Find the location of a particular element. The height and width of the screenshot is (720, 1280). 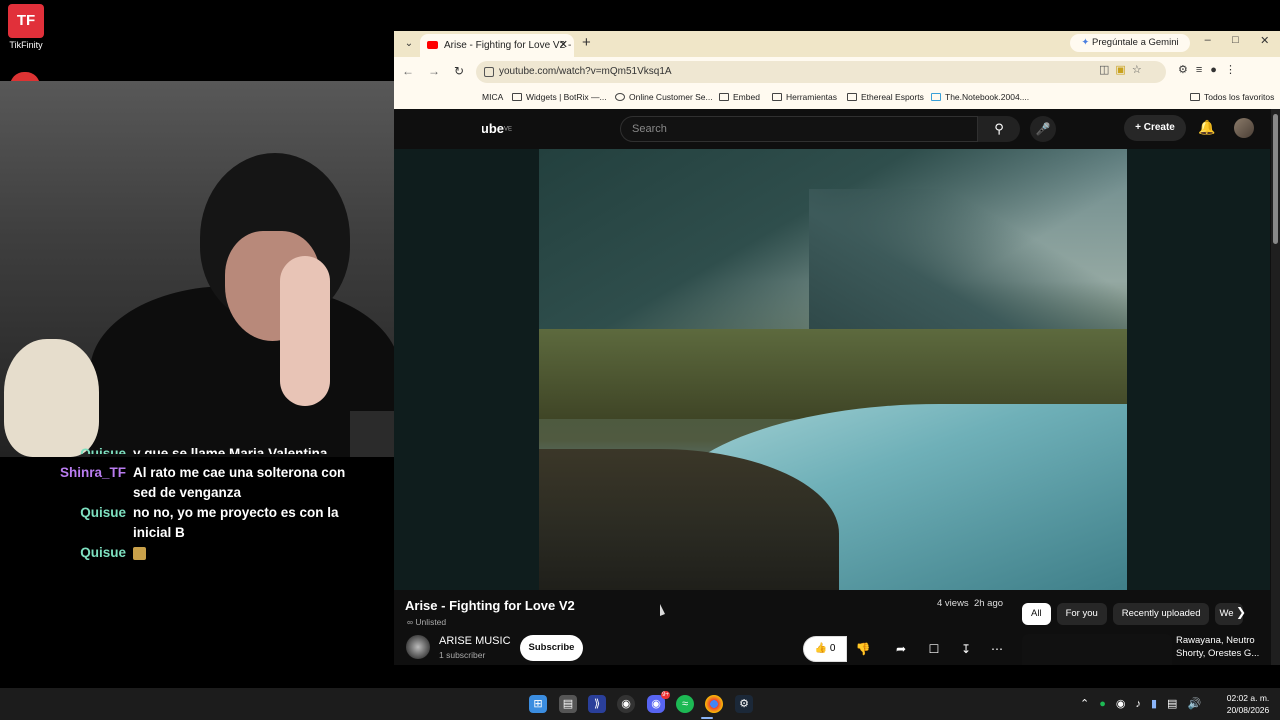

window-controls: – □ ✕ is located at coordinates (1237, 40).